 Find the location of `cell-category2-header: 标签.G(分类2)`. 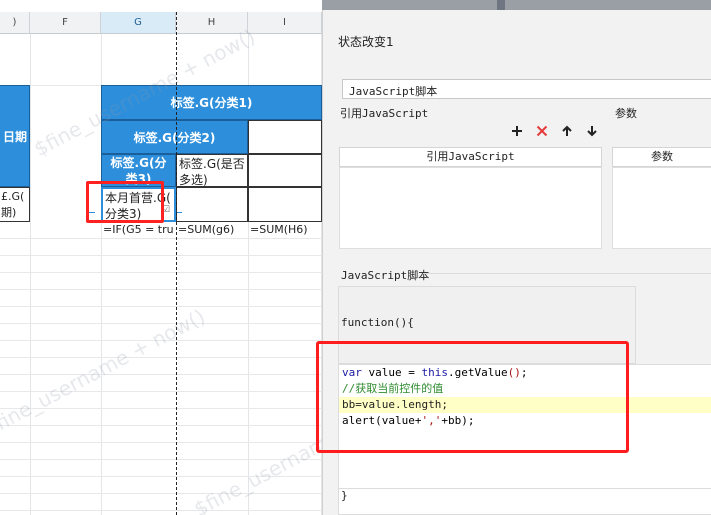

cell-category2-header: 标签.G(分类2) is located at coordinates (174, 137).